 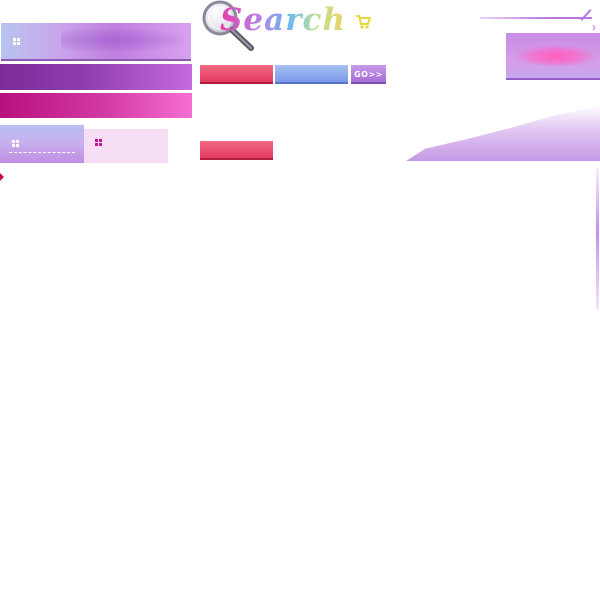 I want to click on splash-decoration, so click(x=556, y=56).